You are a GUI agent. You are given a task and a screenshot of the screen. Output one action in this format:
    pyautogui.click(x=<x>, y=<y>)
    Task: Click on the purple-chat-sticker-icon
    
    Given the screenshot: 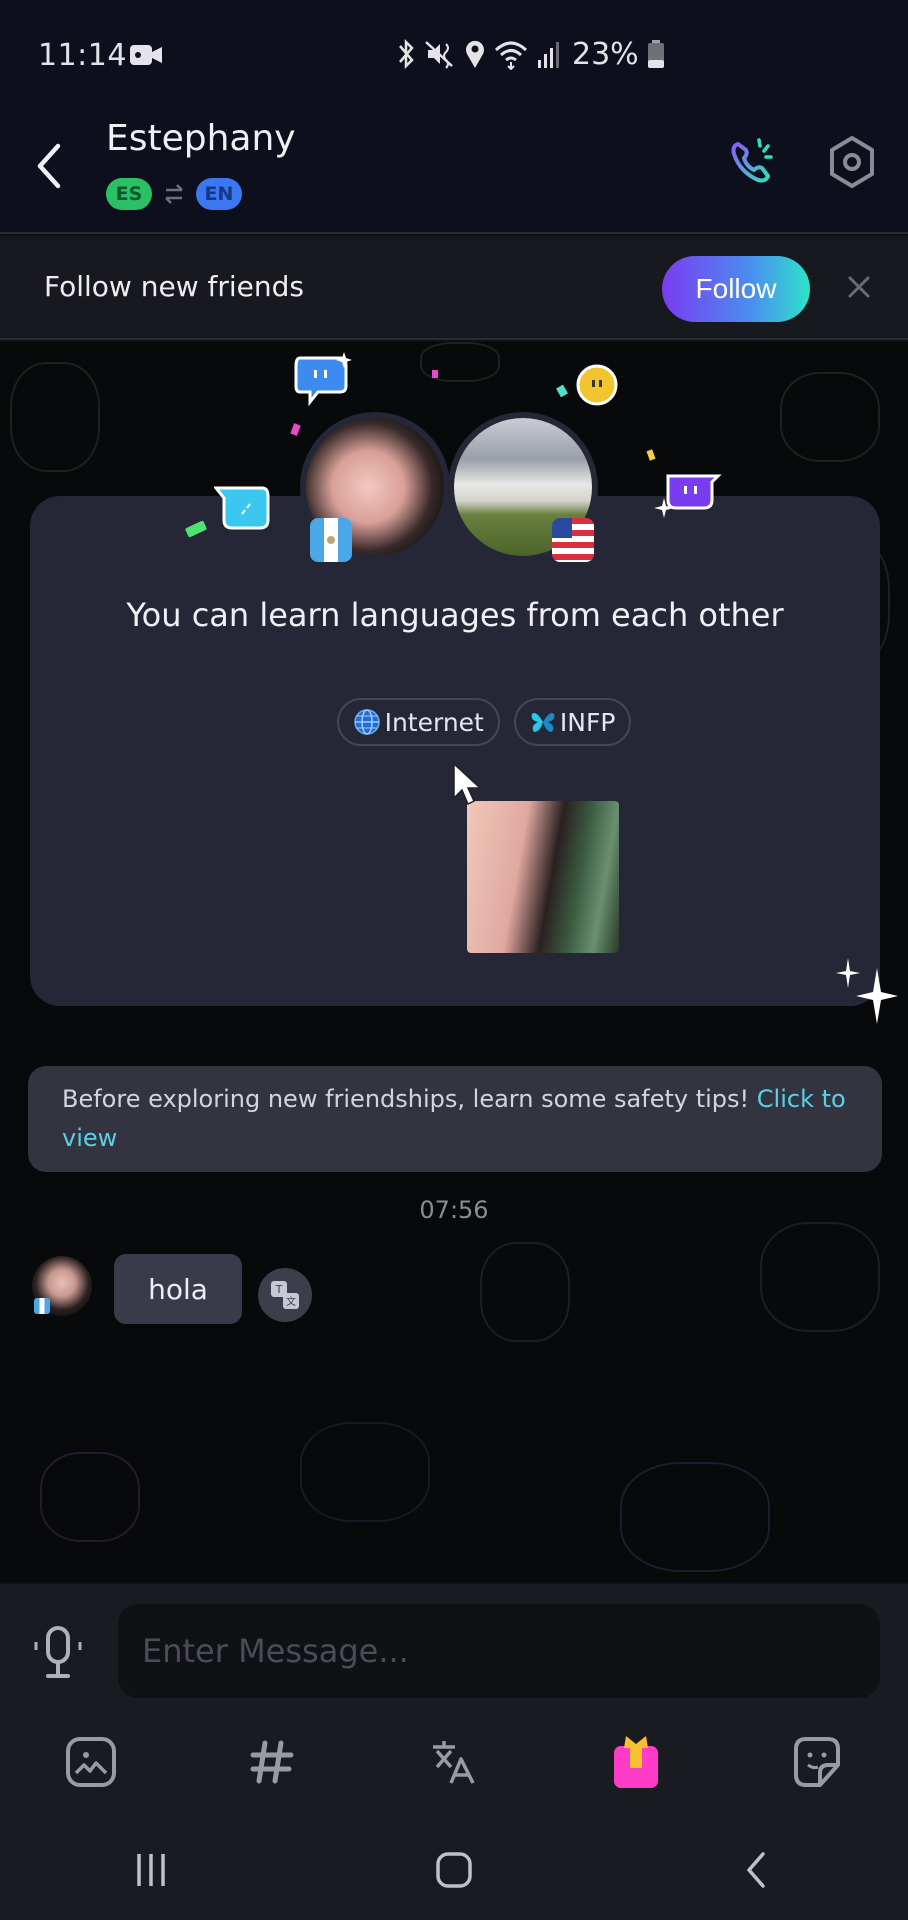 What is the action you would take?
    pyautogui.click(x=688, y=496)
    